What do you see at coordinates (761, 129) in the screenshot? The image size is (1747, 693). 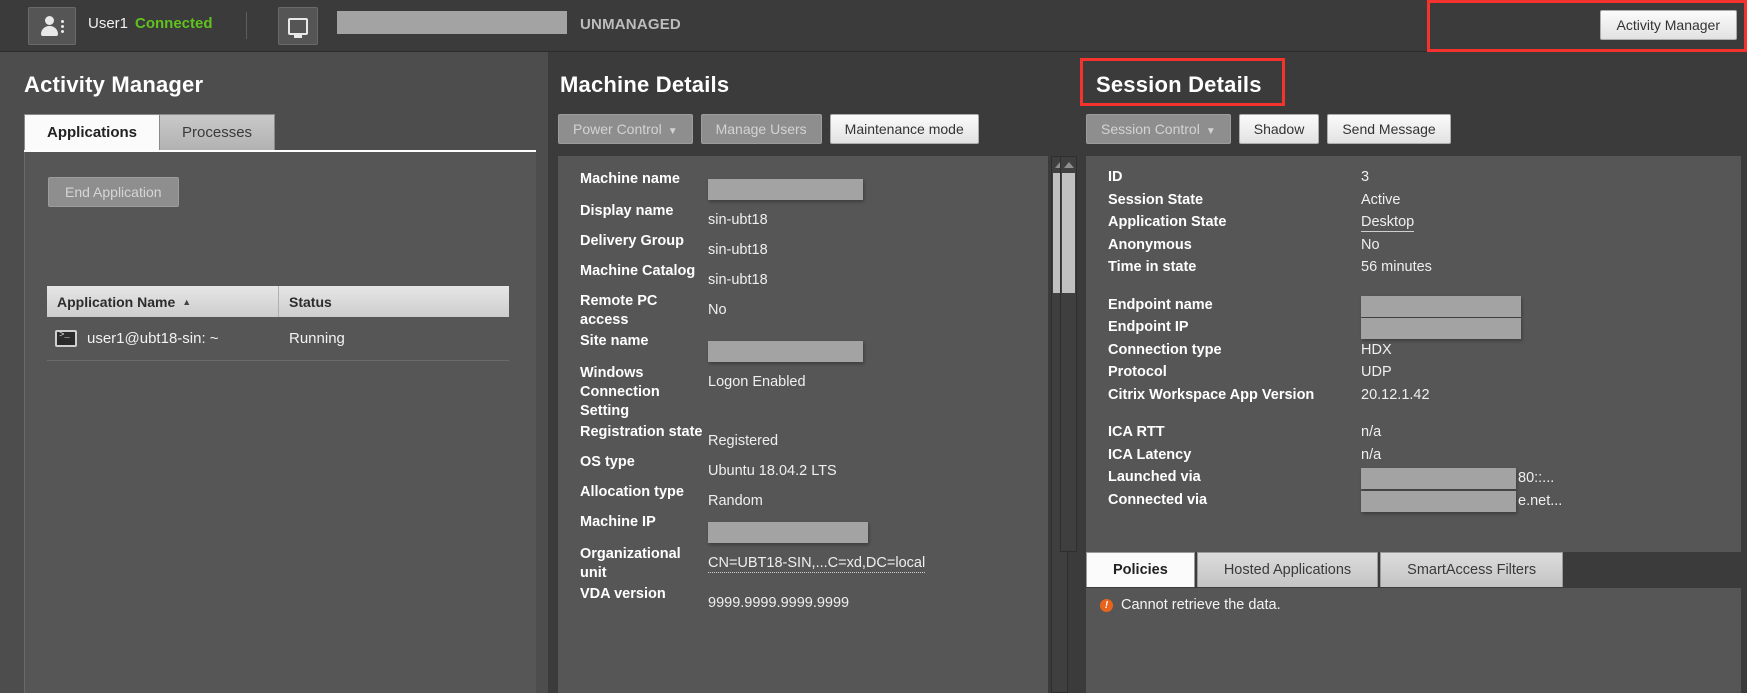 I see `manage-users-button: Manage Users` at bounding box center [761, 129].